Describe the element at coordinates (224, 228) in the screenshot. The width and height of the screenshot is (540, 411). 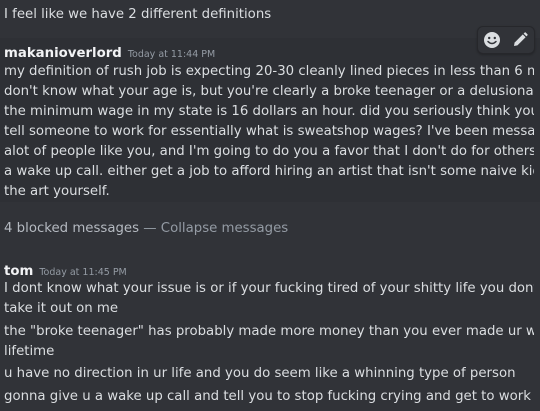
I see `collapse-messages-link: Collapse messages` at that location.